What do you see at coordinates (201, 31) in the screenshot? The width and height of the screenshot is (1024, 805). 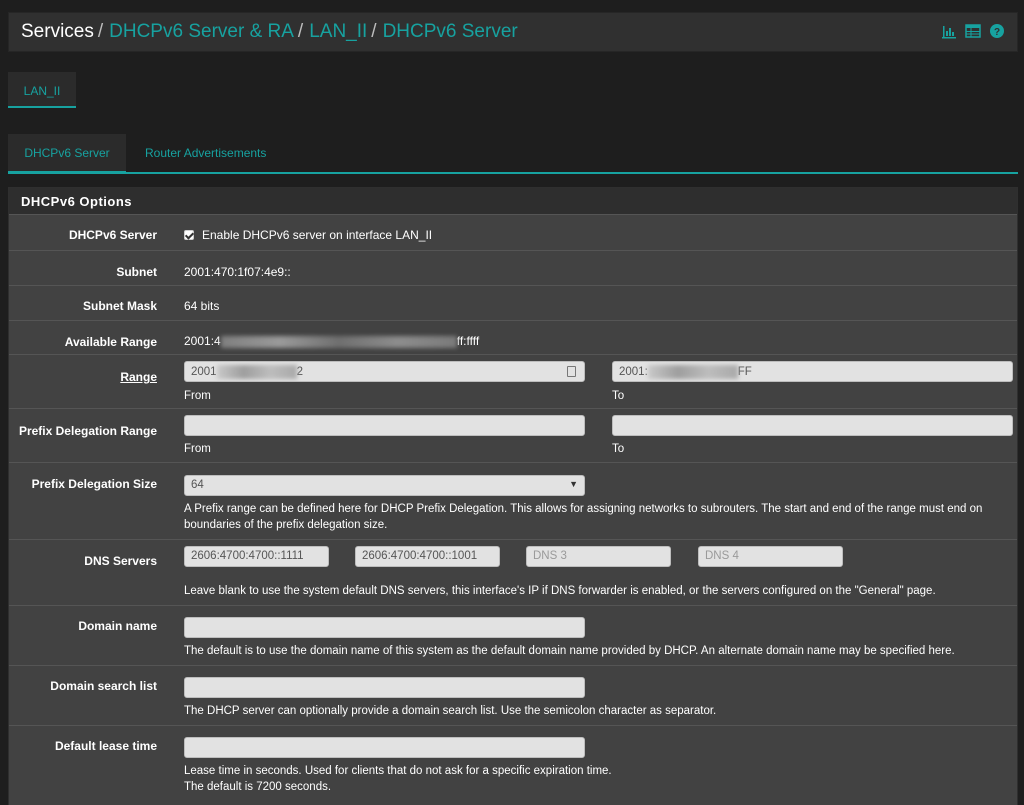 I see `breadcrumb-dhcpv6-ra: DHCPv6 Server & RA` at bounding box center [201, 31].